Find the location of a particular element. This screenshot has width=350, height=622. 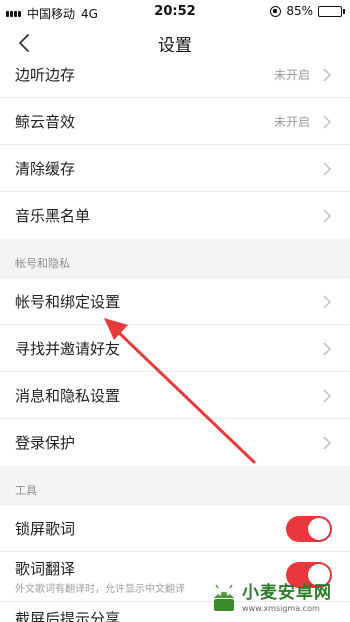

watermark-text: 小麦安卓网 www.xmsigma.com is located at coordinates (287, 599).